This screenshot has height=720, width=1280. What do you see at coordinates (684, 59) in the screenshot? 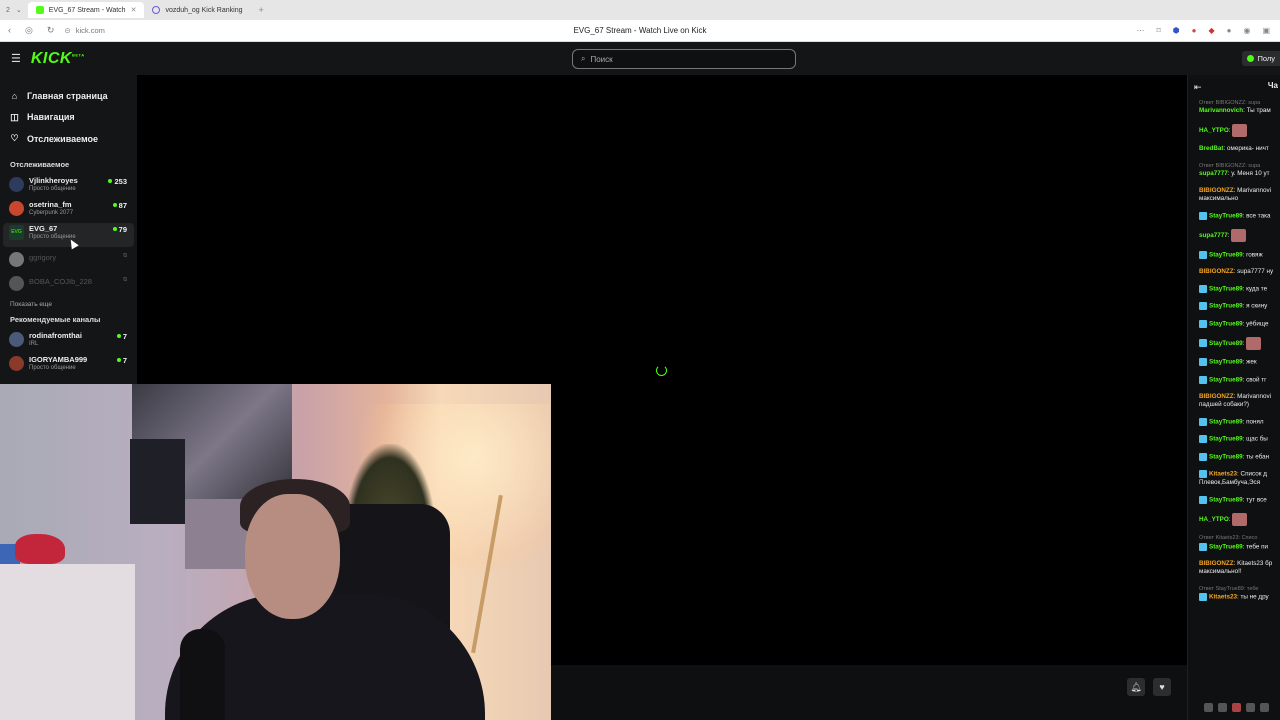
I see `search-bar: ⌕ Поиск` at bounding box center [684, 59].